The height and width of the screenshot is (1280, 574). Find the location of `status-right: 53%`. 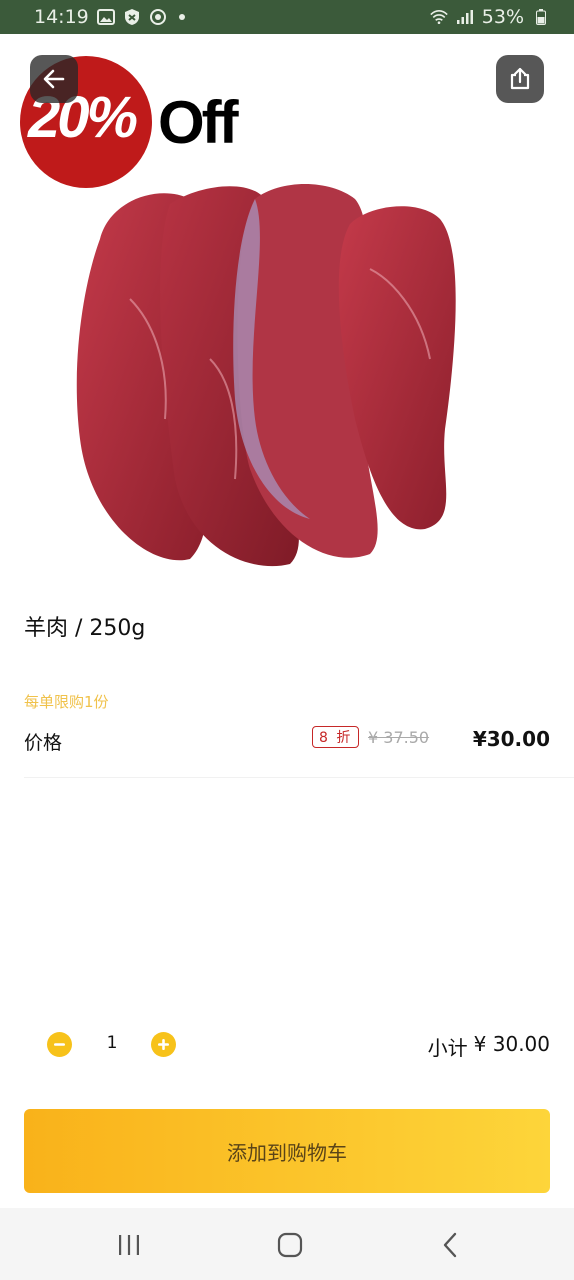

status-right: 53% is located at coordinates (490, 17).